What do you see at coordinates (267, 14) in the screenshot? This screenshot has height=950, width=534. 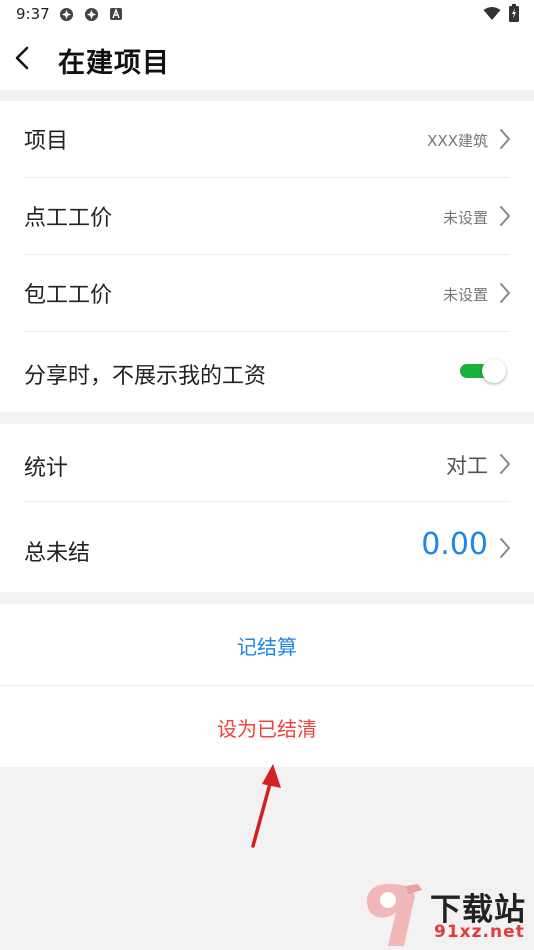 I see `status-bar: 9:37` at bounding box center [267, 14].